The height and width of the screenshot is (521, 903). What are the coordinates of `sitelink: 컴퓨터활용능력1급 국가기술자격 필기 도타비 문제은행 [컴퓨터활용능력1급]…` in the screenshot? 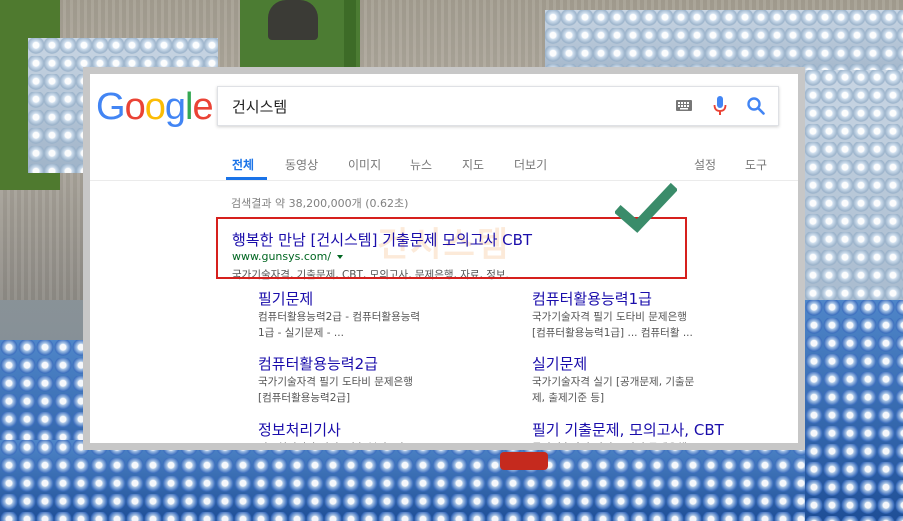 It's located at (657, 315).